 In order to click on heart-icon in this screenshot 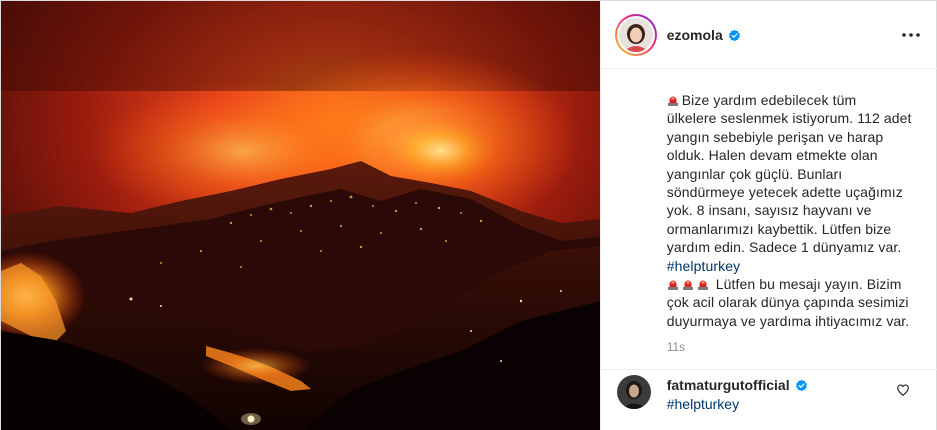, I will do `click(902, 390)`.